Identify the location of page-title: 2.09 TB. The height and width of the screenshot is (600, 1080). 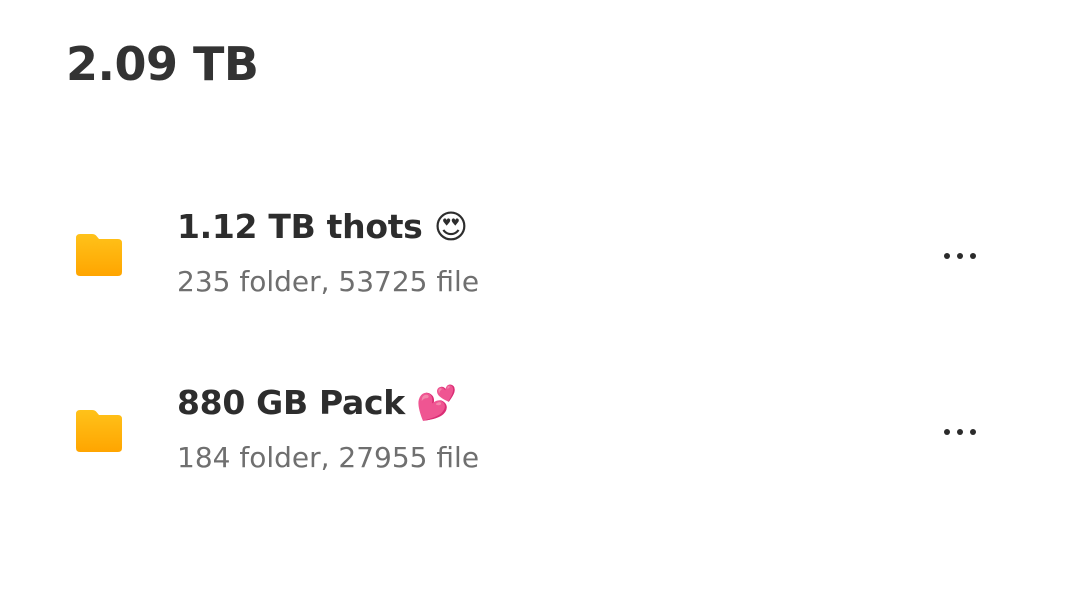
(162, 64).